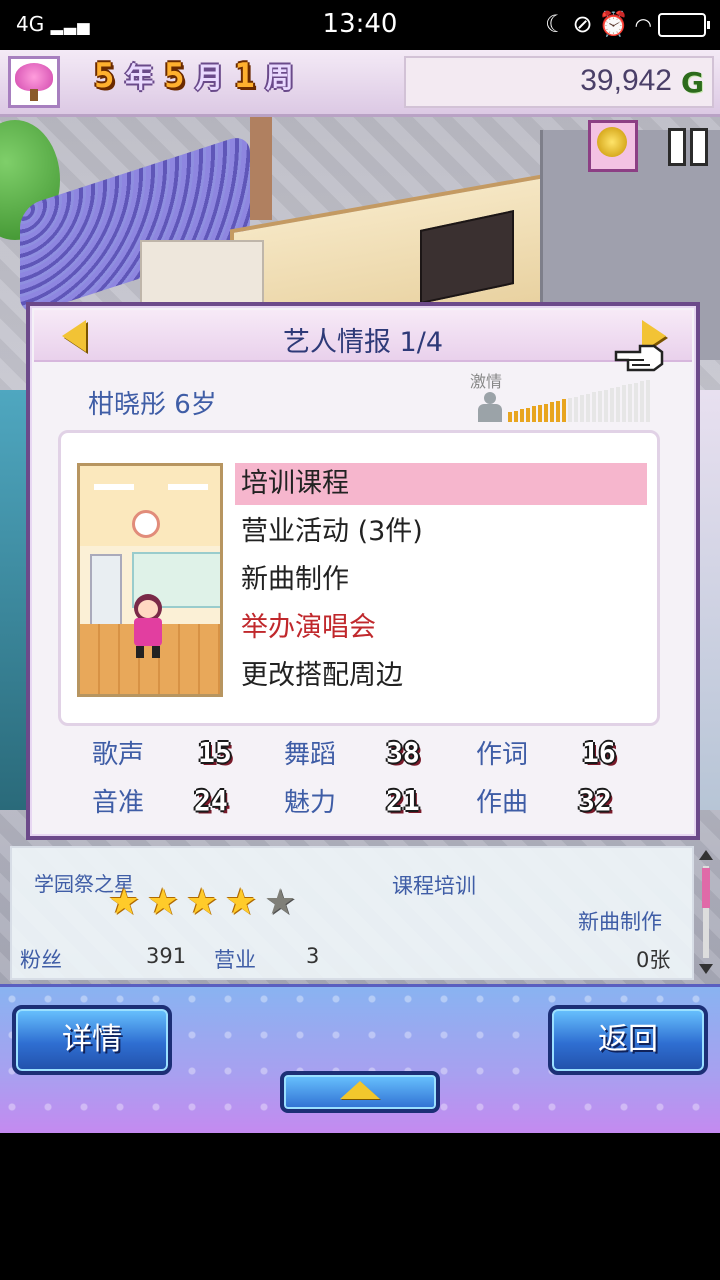  I want to click on person-icon, so click(490, 407).